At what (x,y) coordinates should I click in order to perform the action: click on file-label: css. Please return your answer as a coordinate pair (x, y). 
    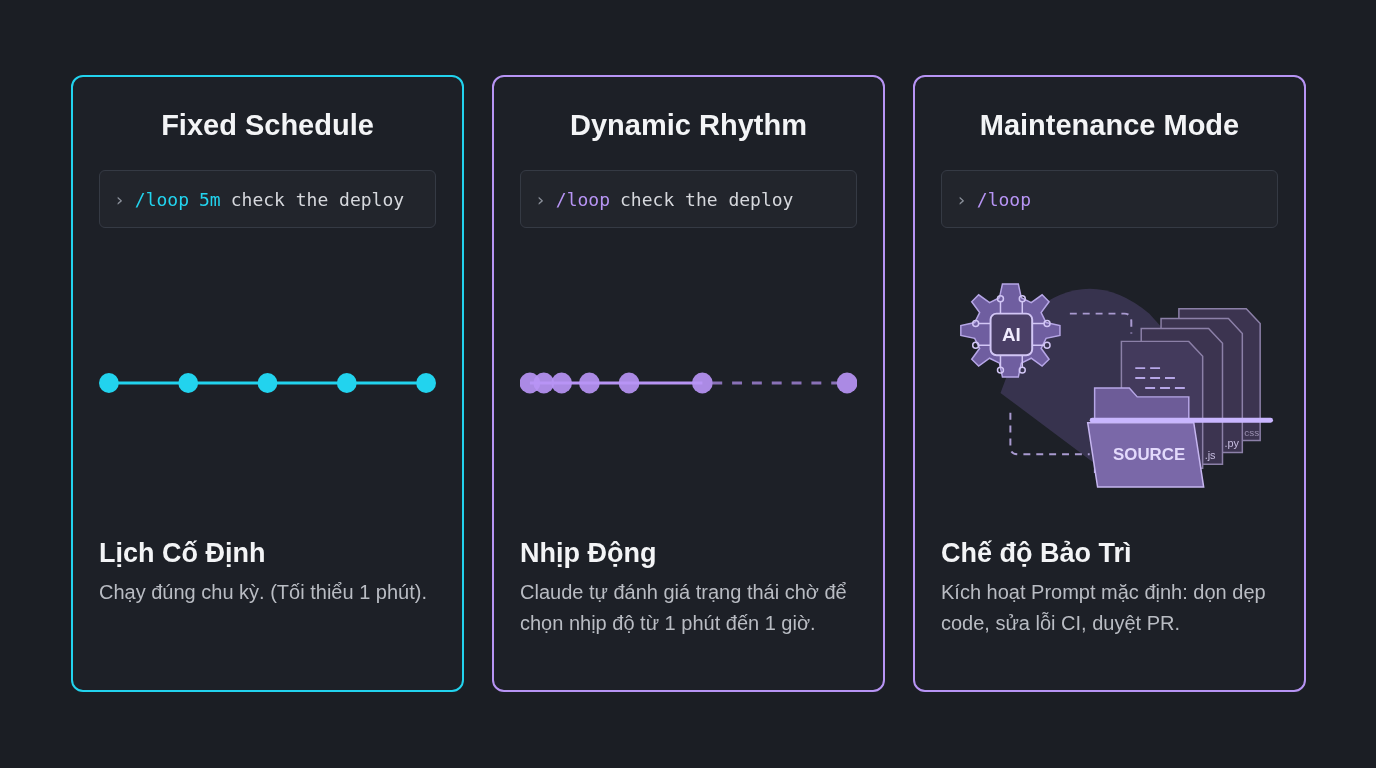
    Looking at the image, I should click on (1252, 432).